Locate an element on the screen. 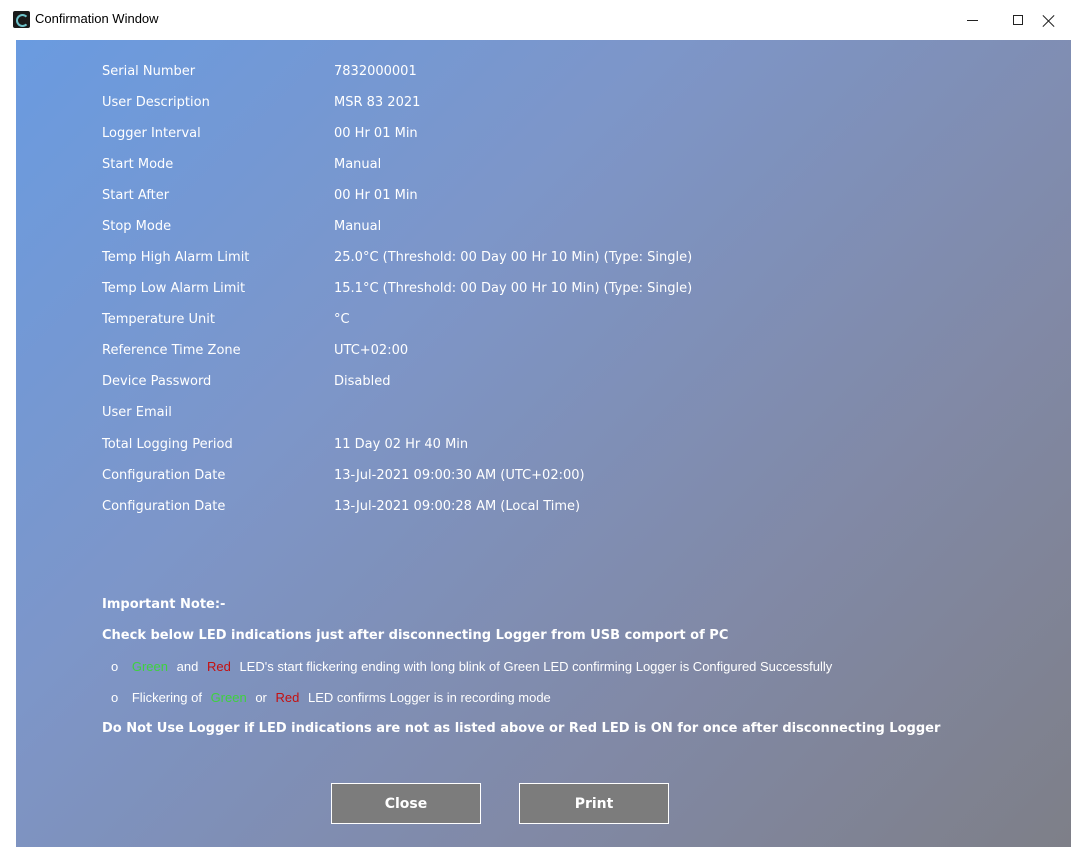 The width and height of the screenshot is (1071, 847). field-label: Temperature Unit is located at coordinates (158, 319).